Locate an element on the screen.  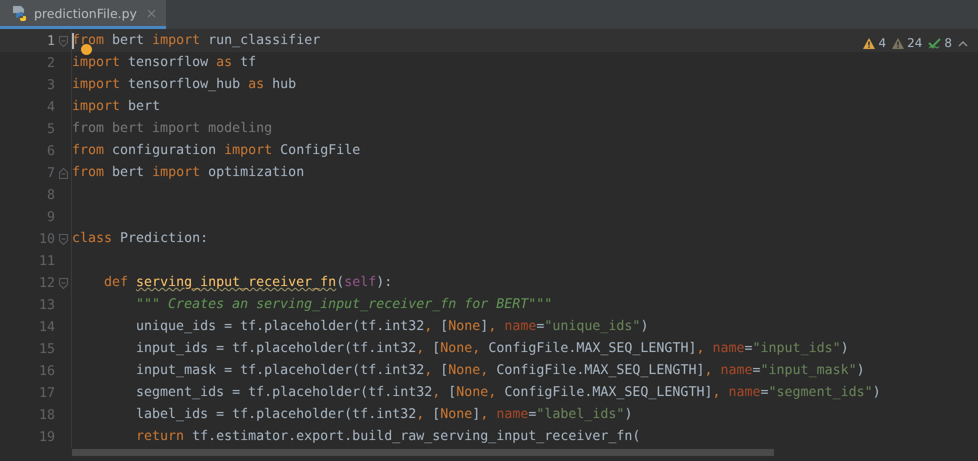
line-number: 1 is located at coordinates (50, 41).